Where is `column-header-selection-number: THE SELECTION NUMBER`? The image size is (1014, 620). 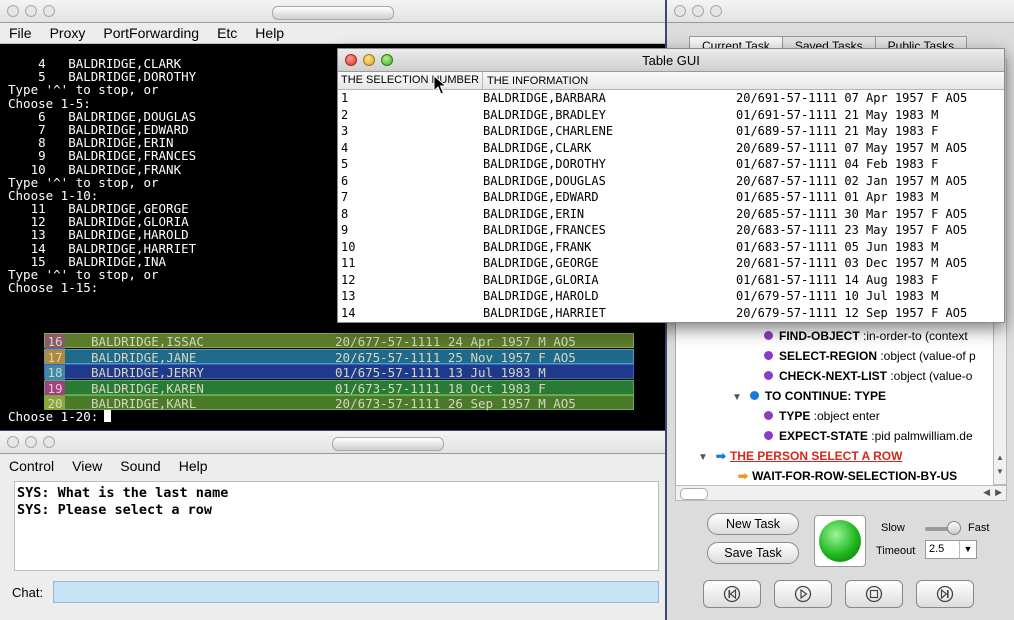
column-header-selection-number: THE SELECTION NUMBER is located at coordinates (410, 80).